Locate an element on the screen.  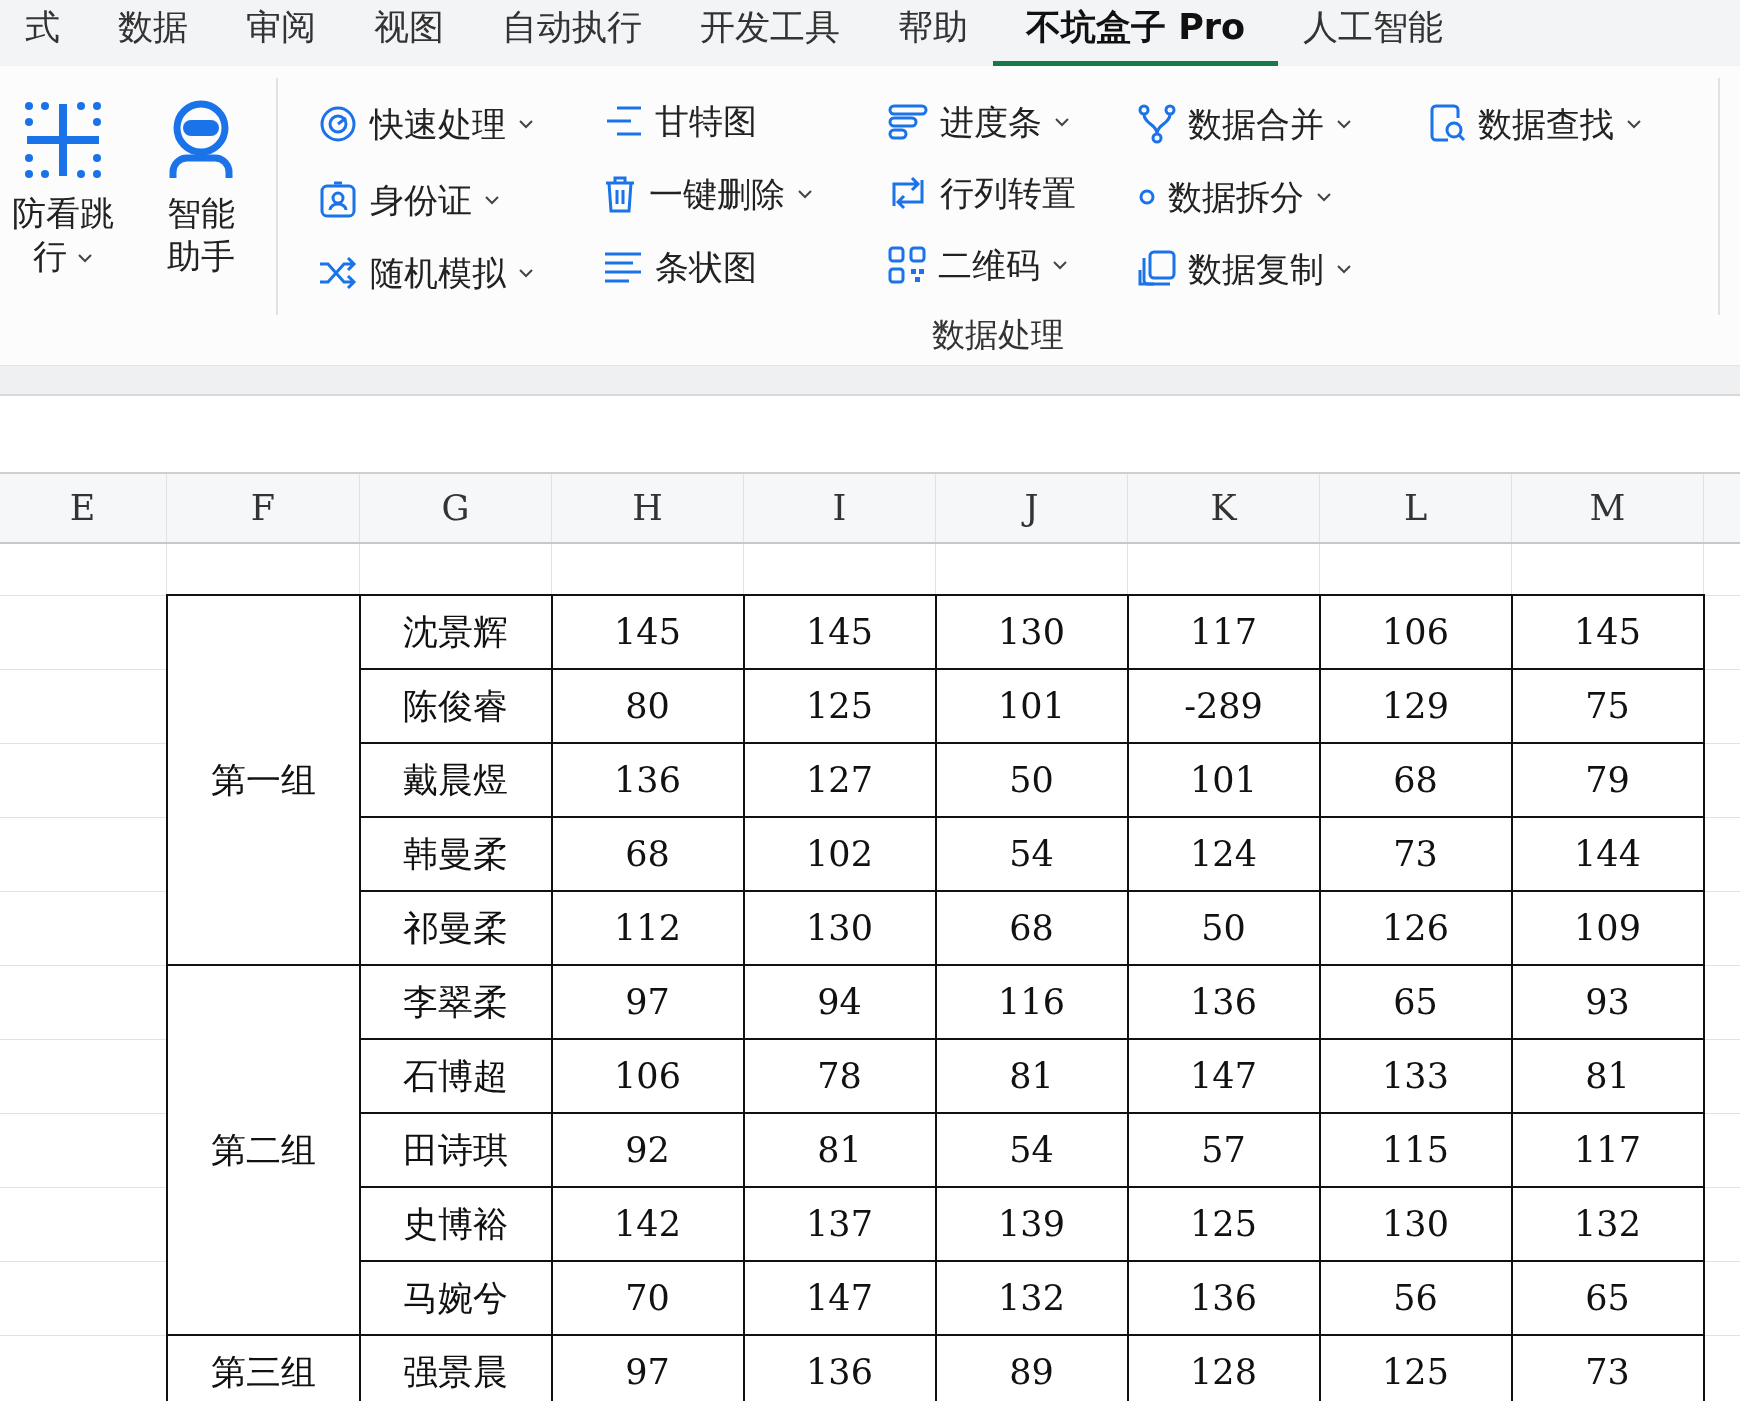
ribbon-large-button: 智能助手 is located at coordinates (201, 206).